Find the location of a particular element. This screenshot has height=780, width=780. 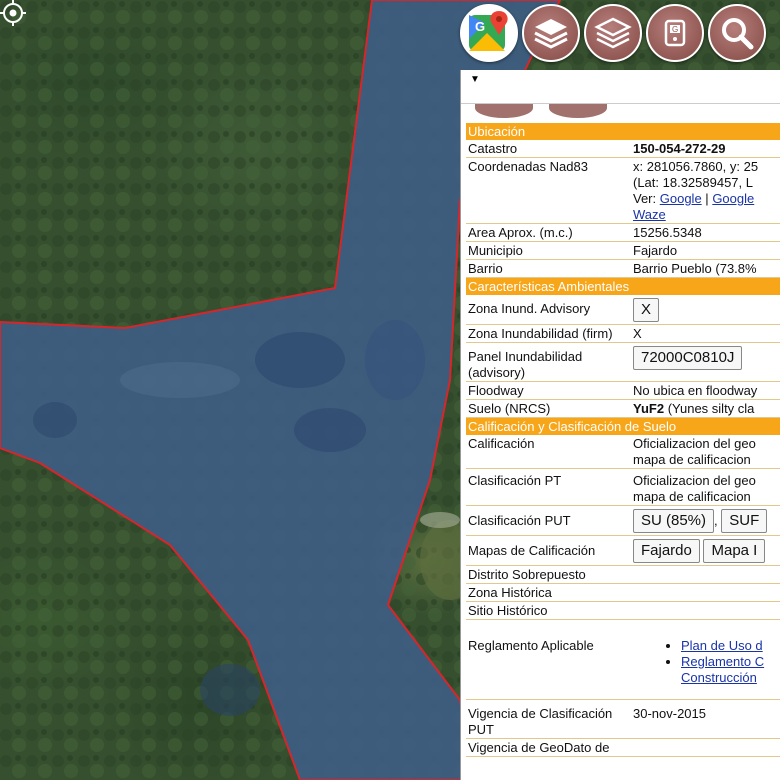

row-catastro: Catastro 150-054-272-29 is located at coordinates (623, 149).